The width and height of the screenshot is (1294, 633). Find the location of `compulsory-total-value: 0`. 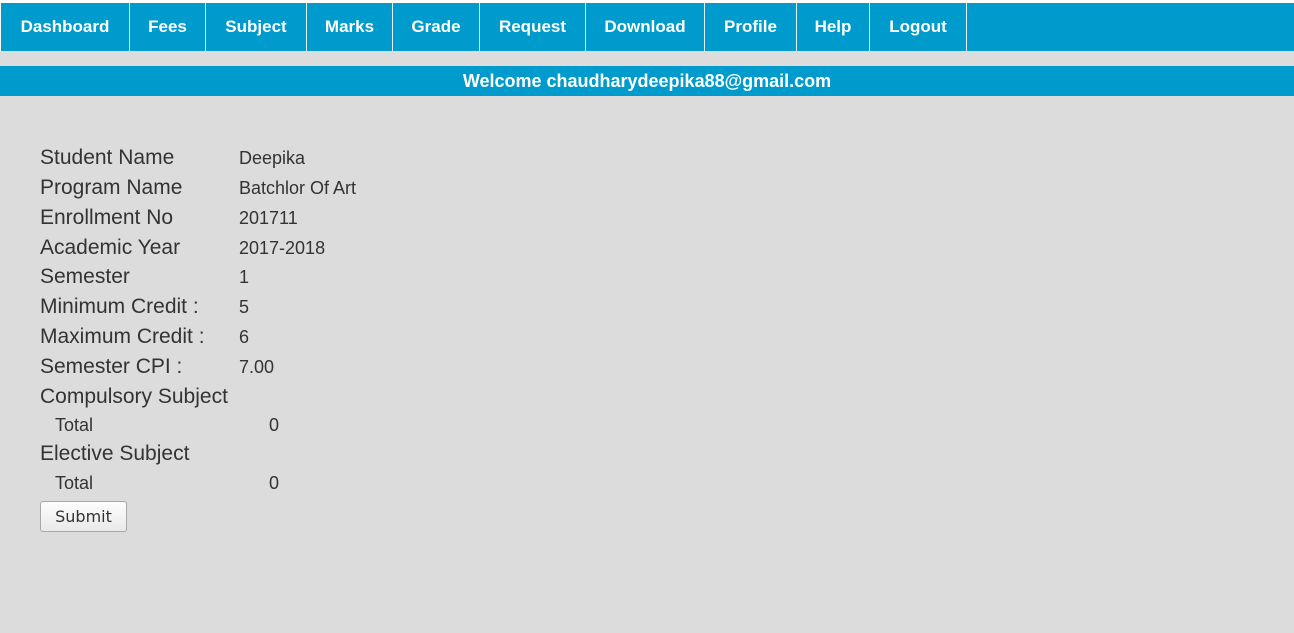

compulsory-total-value: 0 is located at coordinates (274, 425).